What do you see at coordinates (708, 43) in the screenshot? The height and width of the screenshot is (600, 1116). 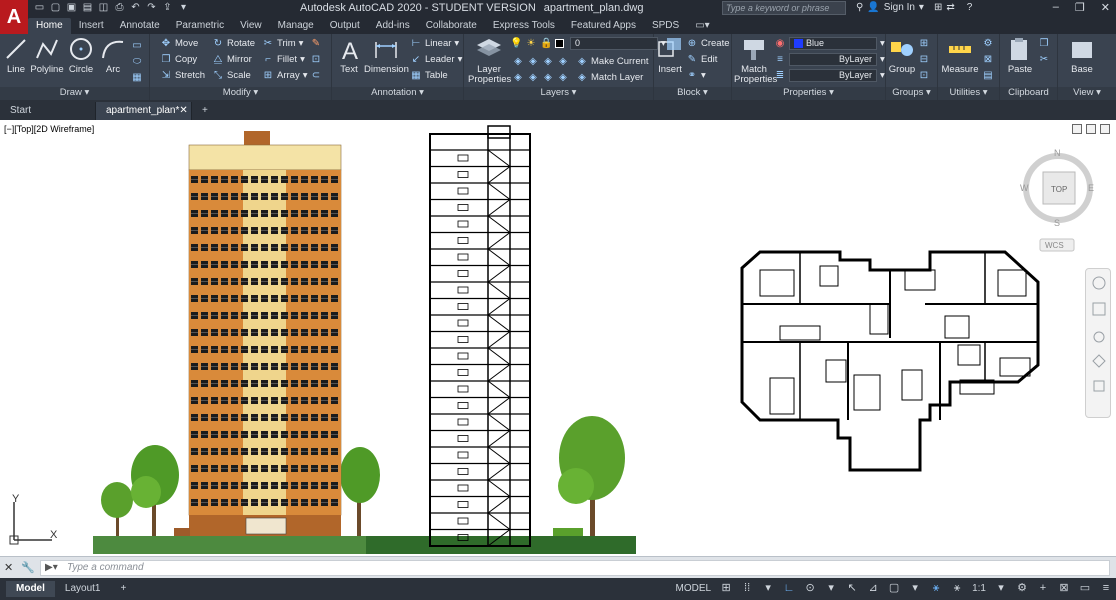 I see `create-block-button: ⊕ Create` at bounding box center [708, 43].